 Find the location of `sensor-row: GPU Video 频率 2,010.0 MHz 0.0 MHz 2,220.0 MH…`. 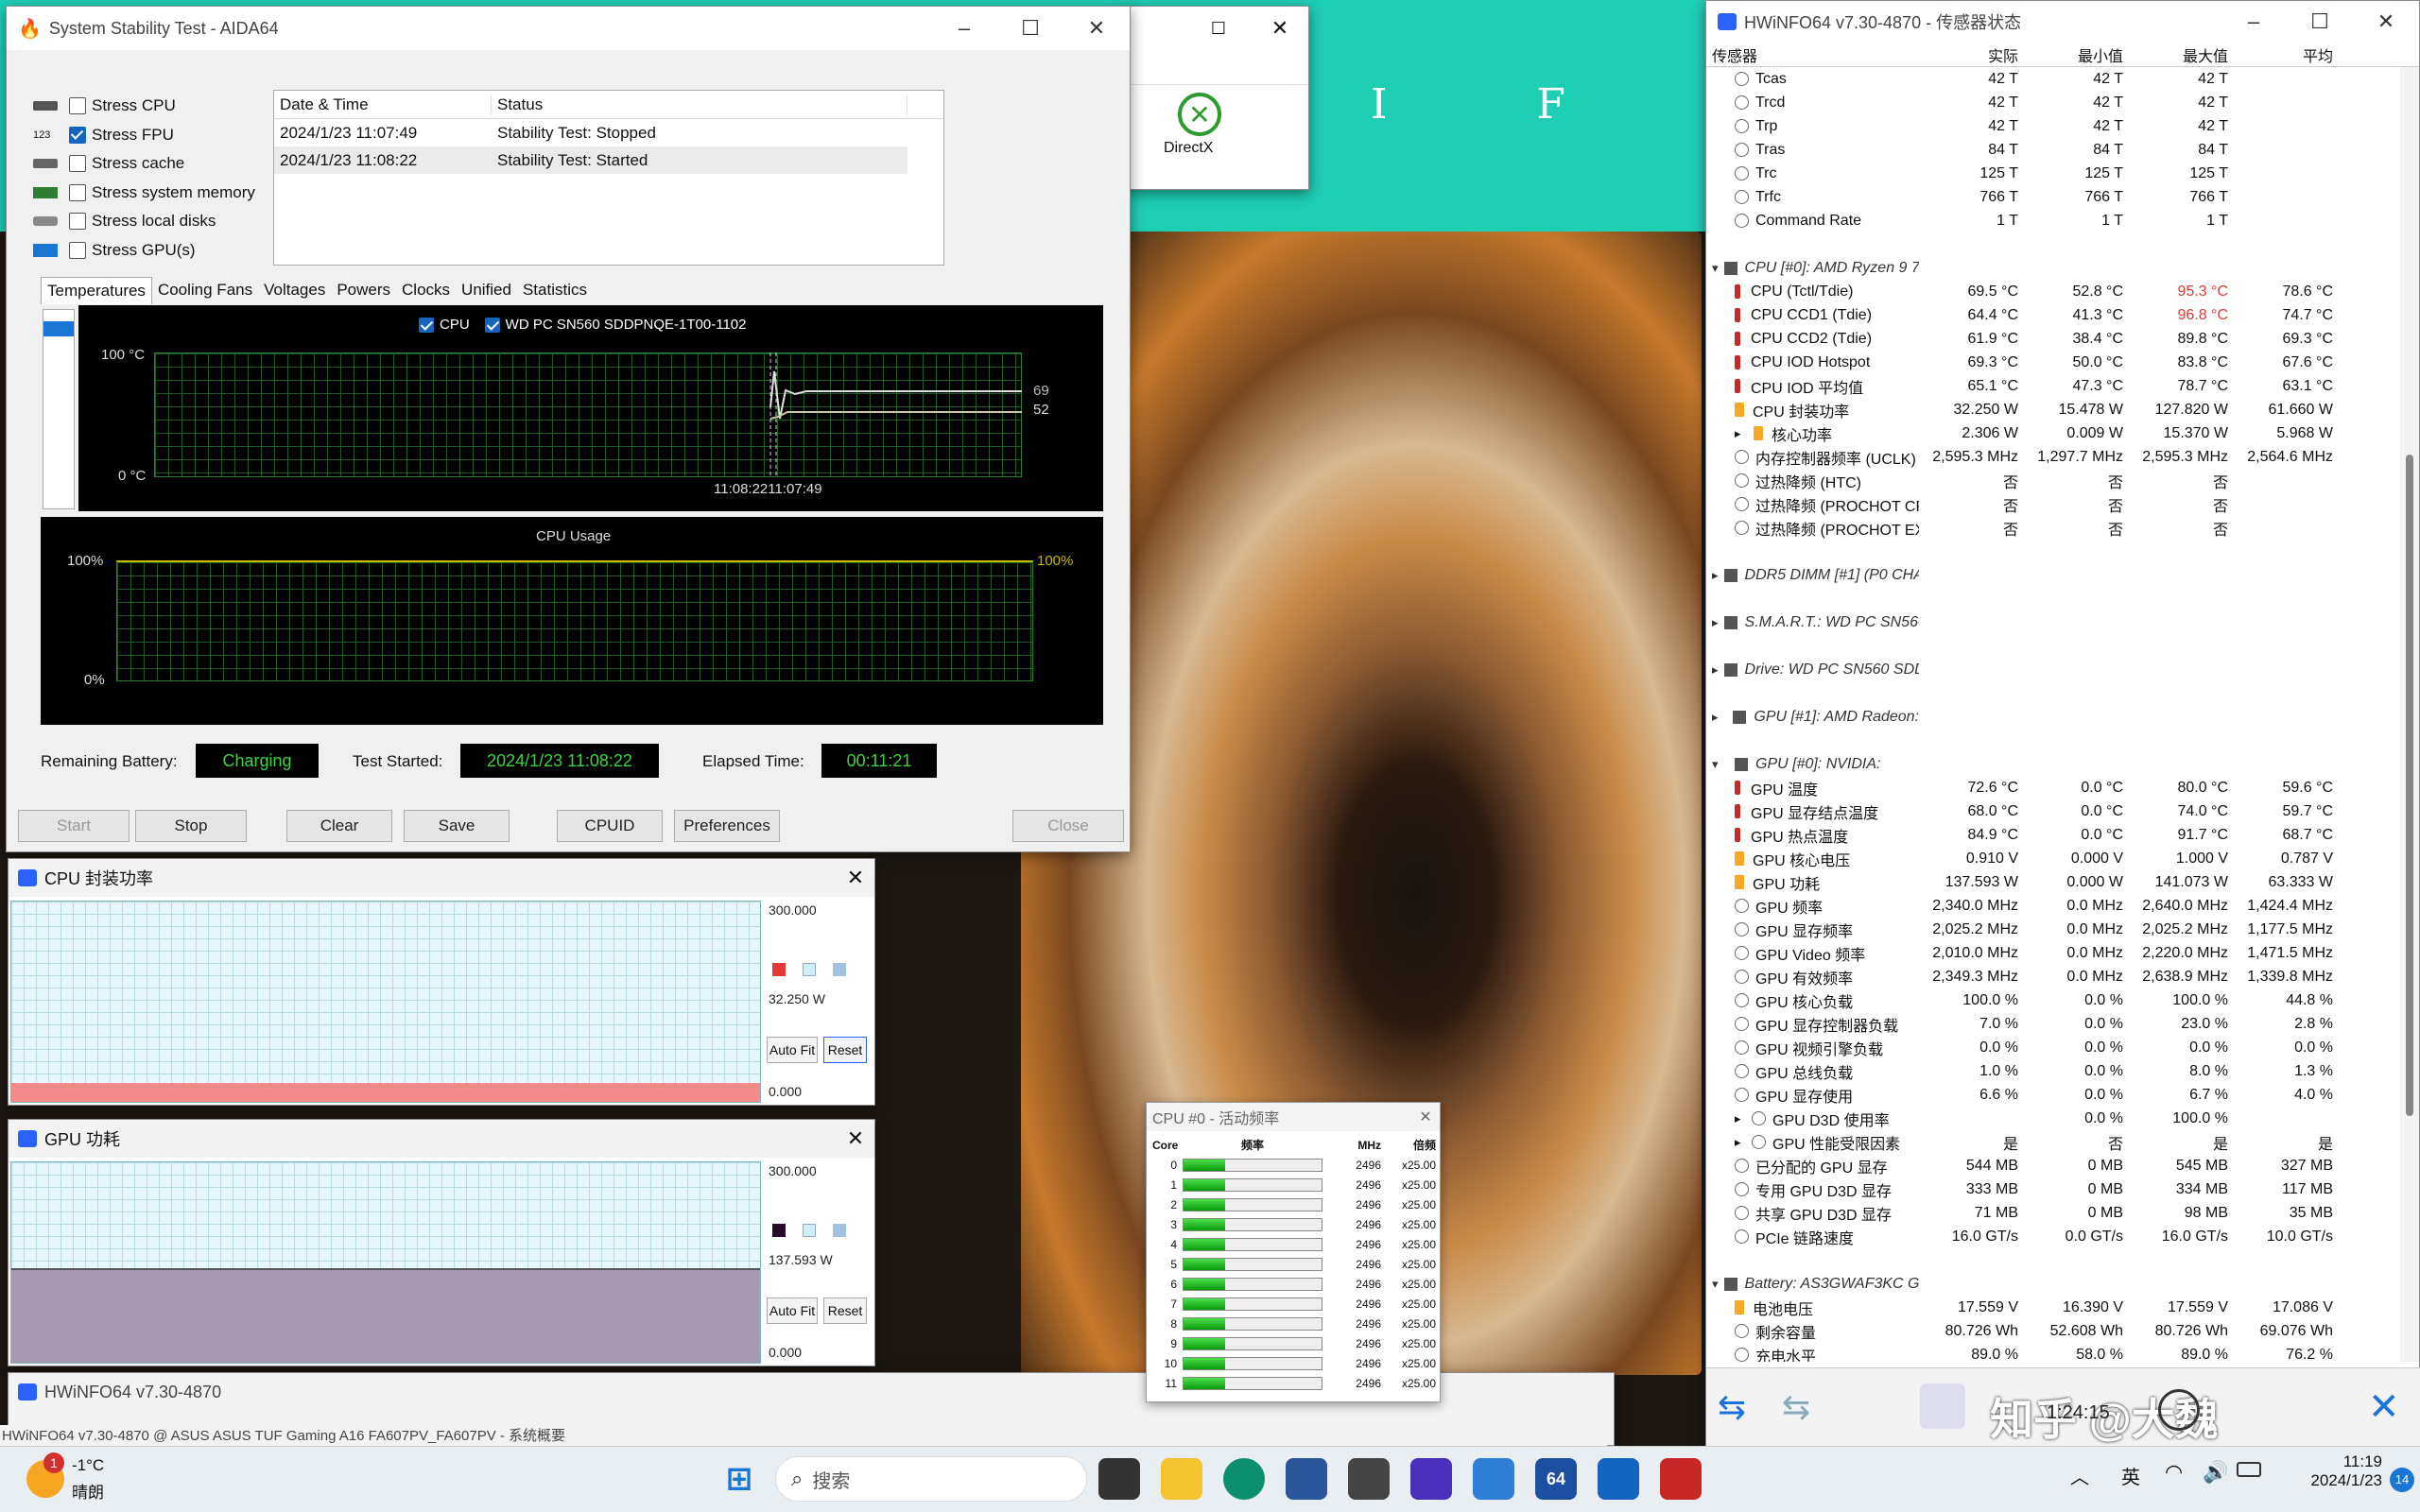

sensor-row: GPU Video 频率 2,010.0 MHz 0.0 MHz 2,220.0 MH… is located at coordinates (2053, 953).